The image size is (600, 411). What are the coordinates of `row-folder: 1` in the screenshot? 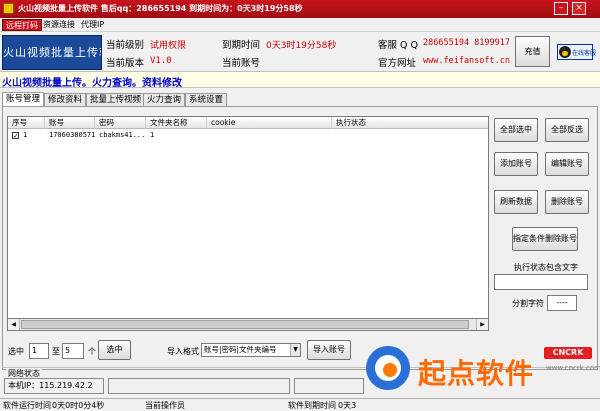 It's located at (152, 135).